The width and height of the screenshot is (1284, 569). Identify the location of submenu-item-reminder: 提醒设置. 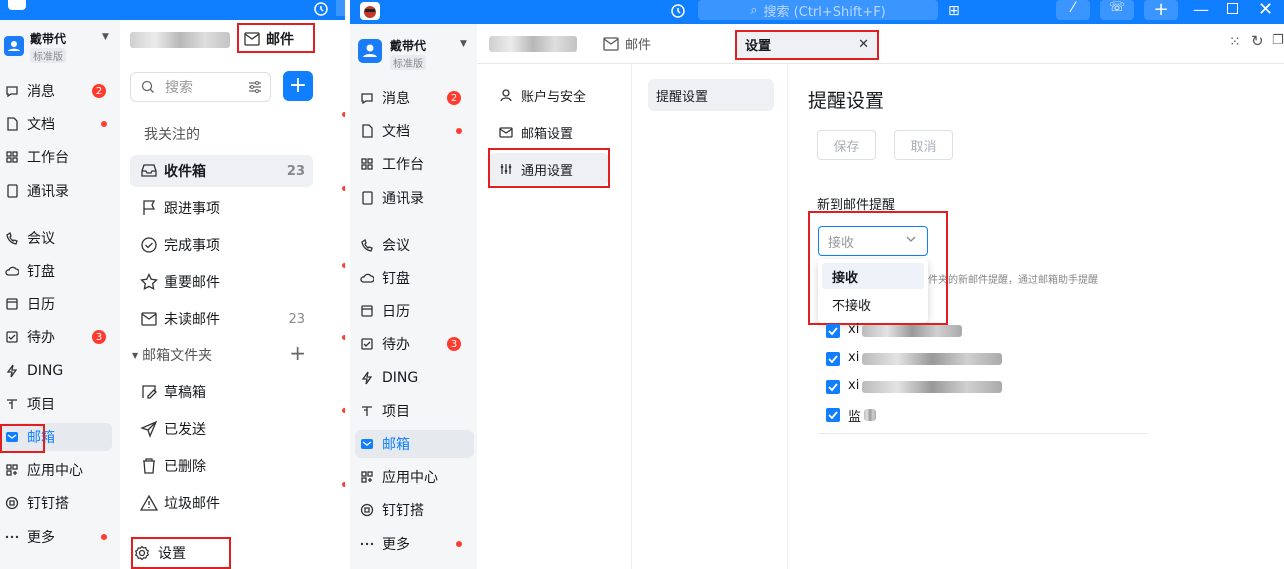
(711, 95).